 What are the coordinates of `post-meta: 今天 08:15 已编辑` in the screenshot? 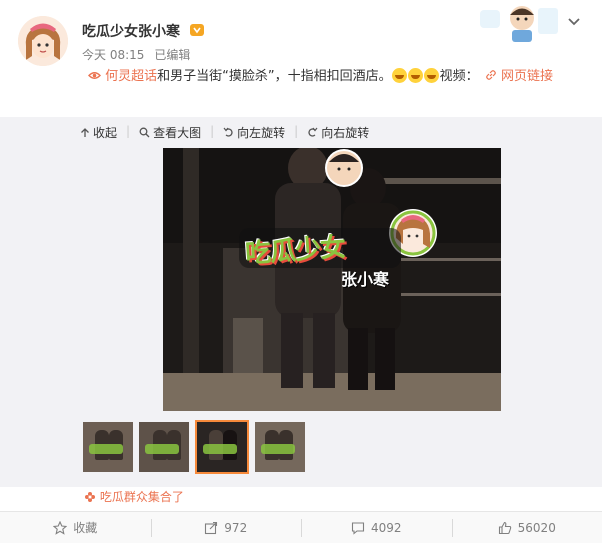 It's located at (136, 54).